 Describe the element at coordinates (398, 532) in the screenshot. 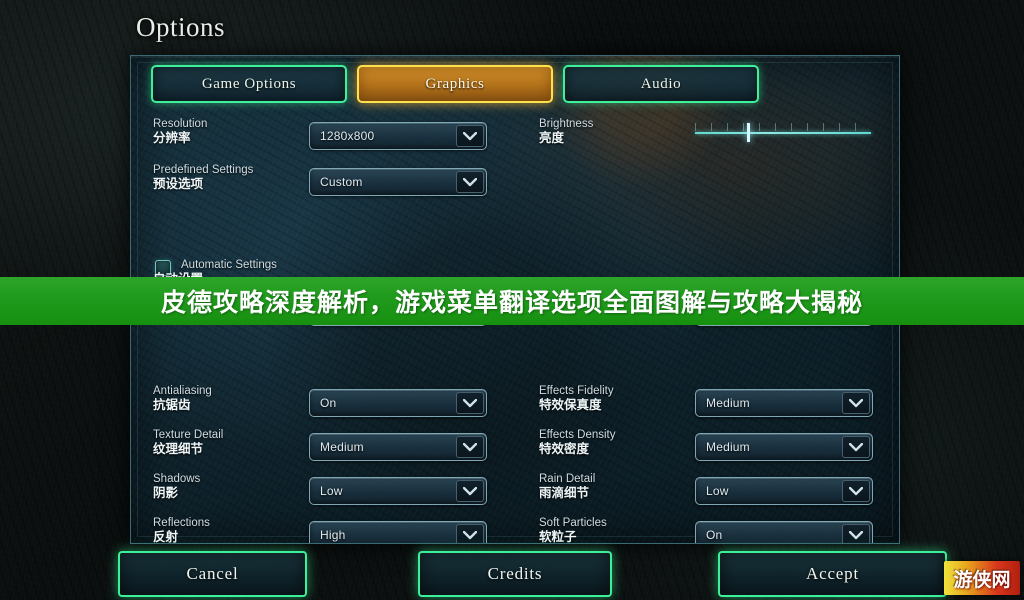

I see `dropdown-reflections: High` at that location.